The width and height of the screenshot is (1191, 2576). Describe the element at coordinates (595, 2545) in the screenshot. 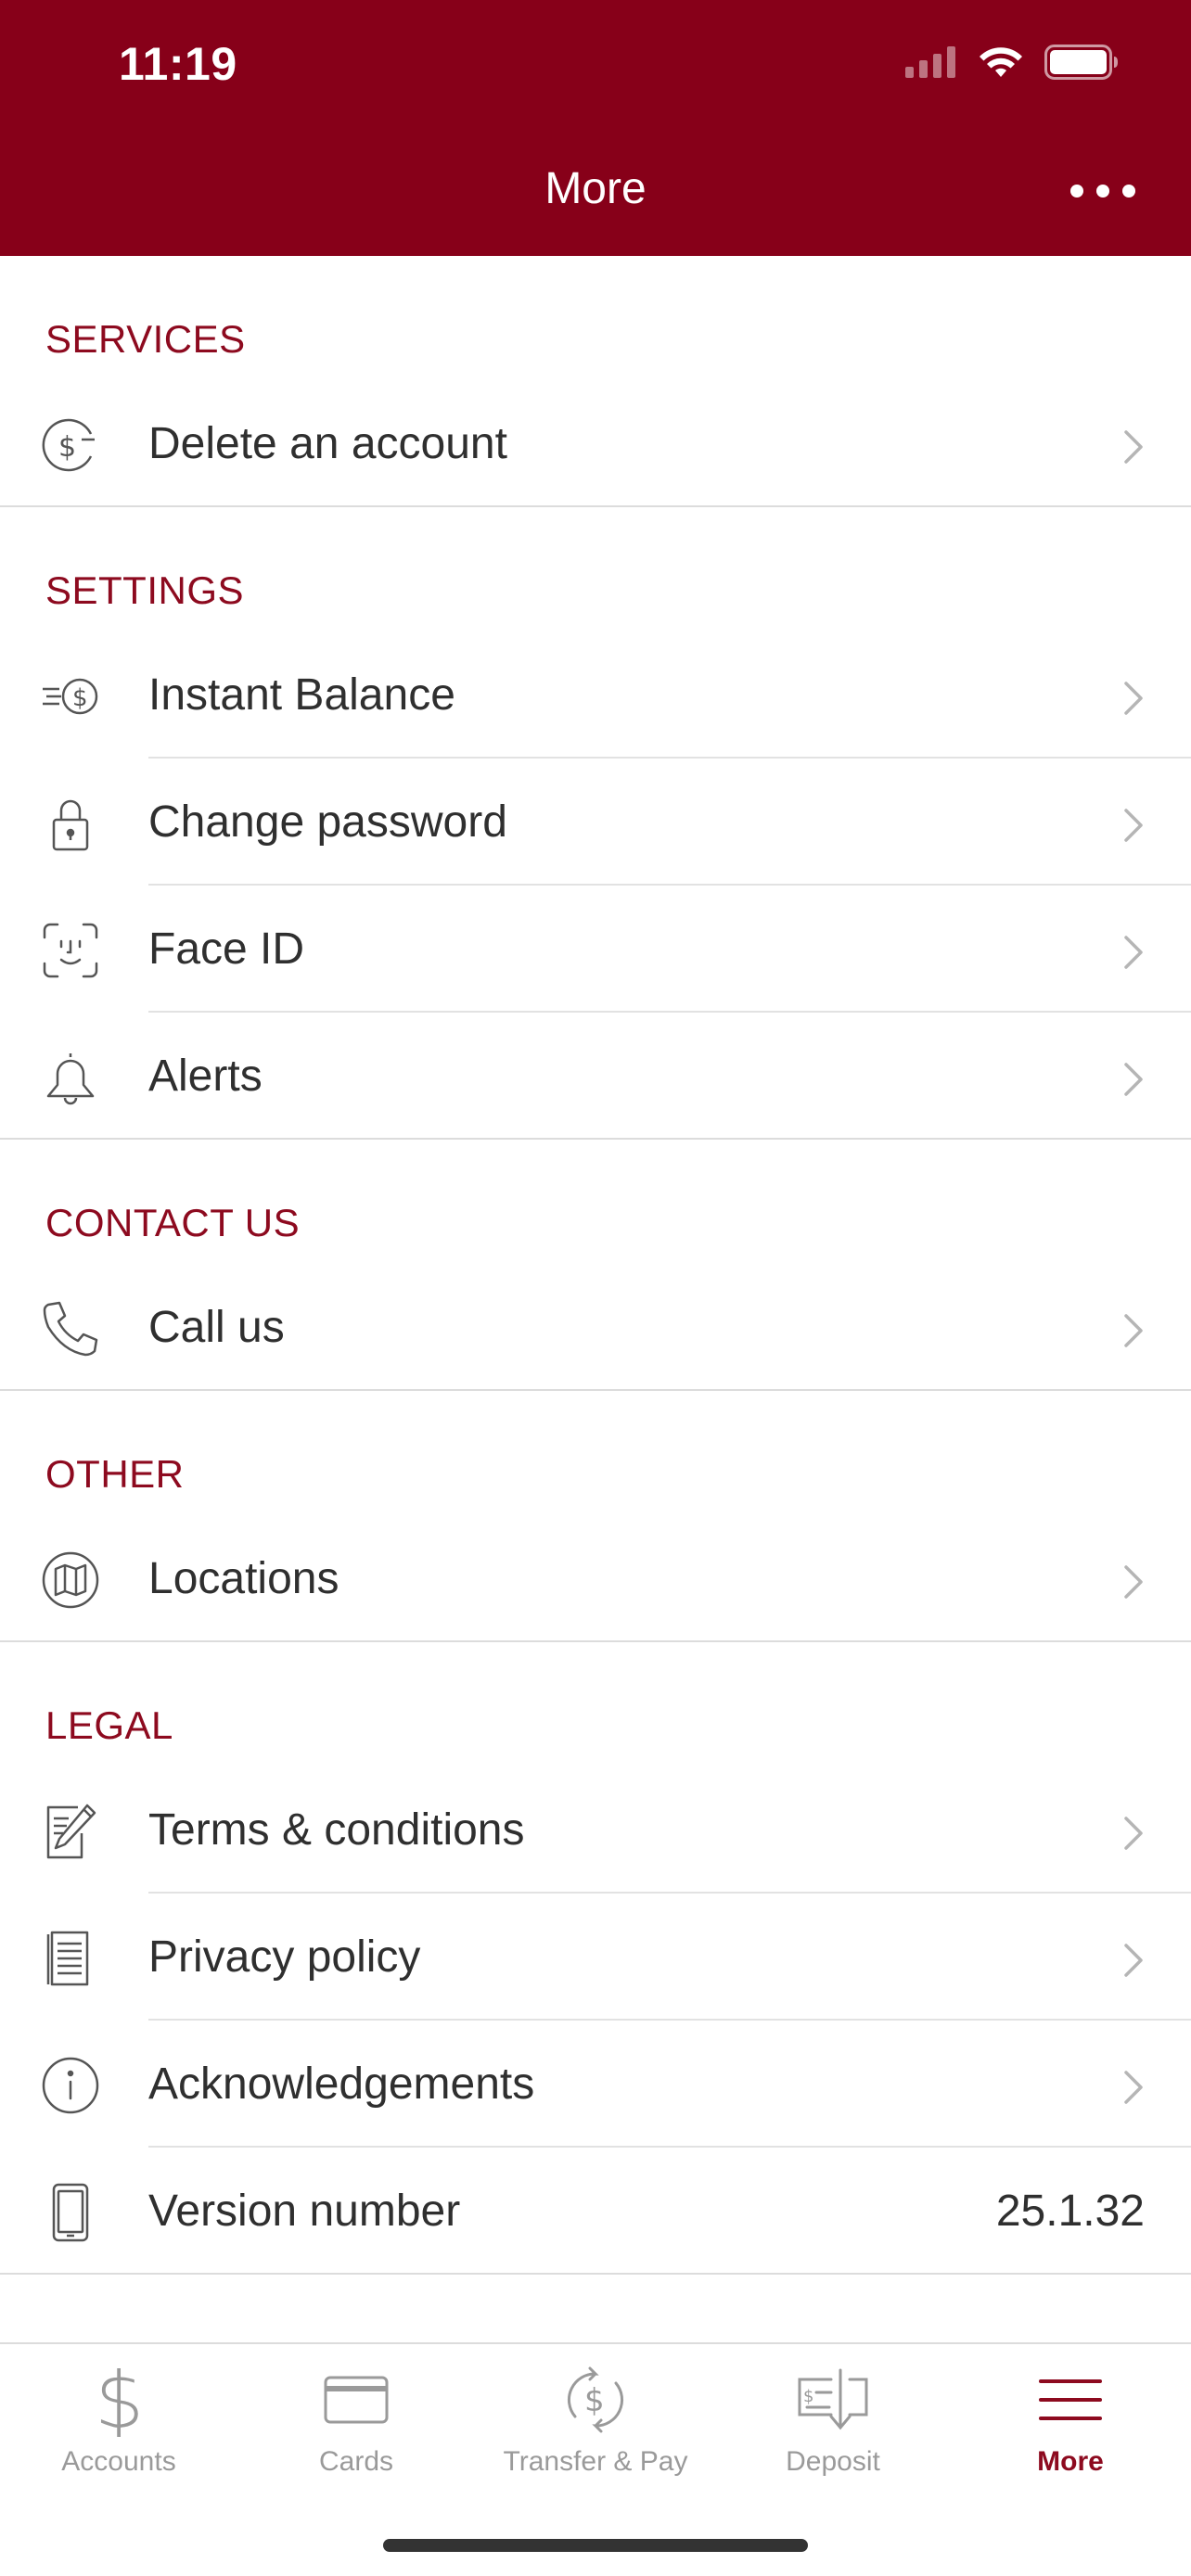

I see `home-indicator` at that location.